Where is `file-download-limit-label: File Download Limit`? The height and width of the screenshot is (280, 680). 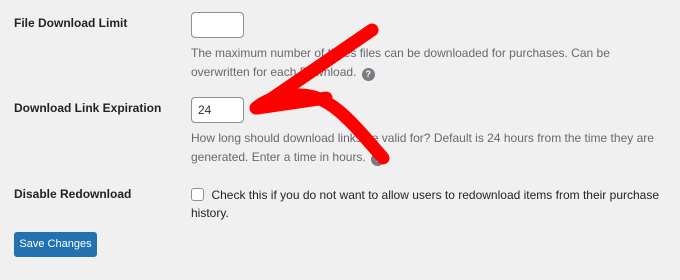
file-download-limit-label: File Download Limit is located at coordinates (71, 23).